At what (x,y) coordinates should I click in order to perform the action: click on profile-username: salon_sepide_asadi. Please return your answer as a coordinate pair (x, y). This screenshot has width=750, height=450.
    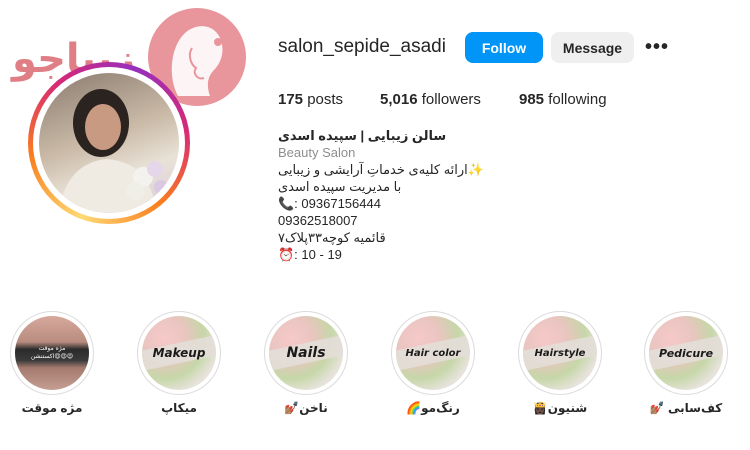
    Looking at the image, I should click on (362, 46).